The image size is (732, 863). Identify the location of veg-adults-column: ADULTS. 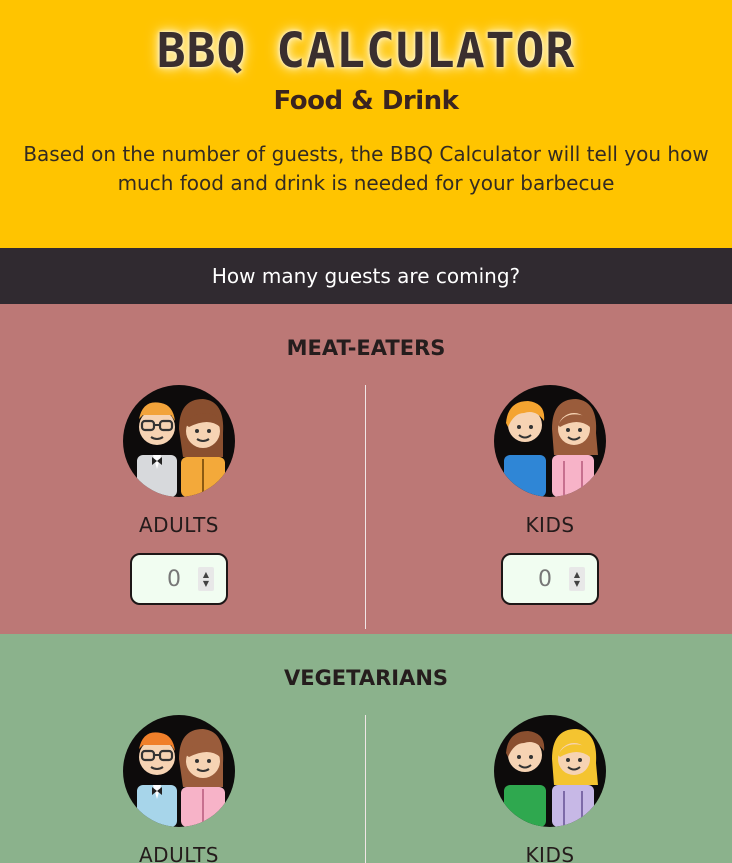
(183, 789).